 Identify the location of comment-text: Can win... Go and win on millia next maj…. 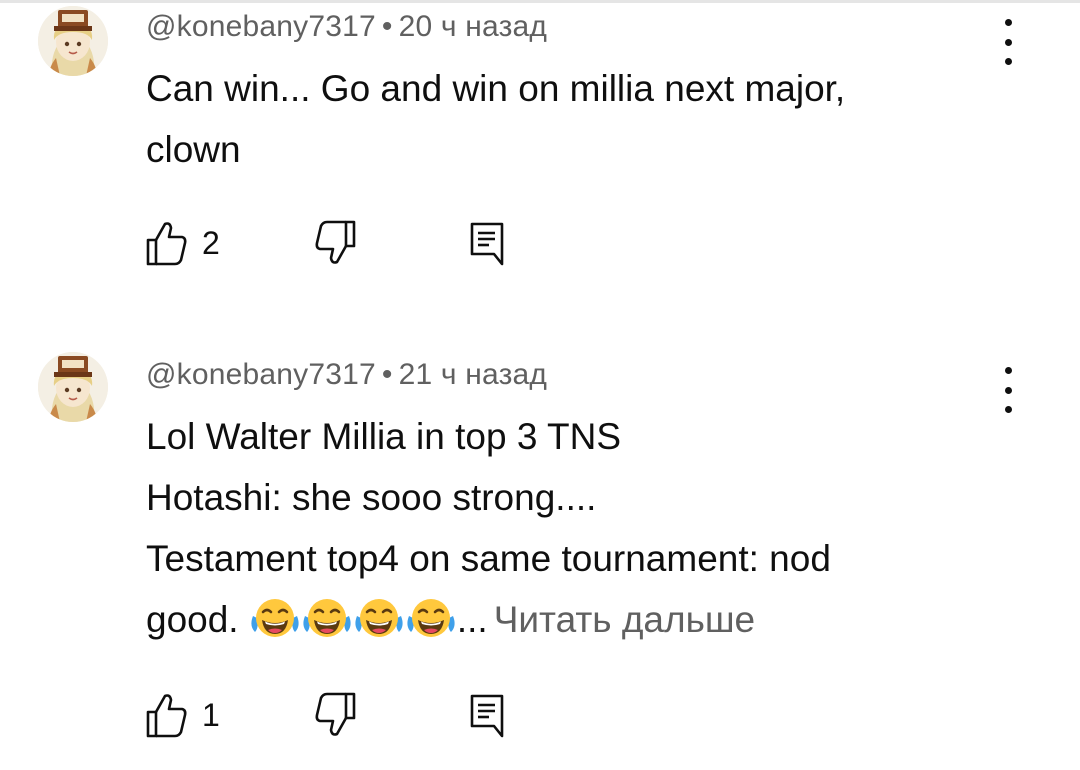
(556, 119).